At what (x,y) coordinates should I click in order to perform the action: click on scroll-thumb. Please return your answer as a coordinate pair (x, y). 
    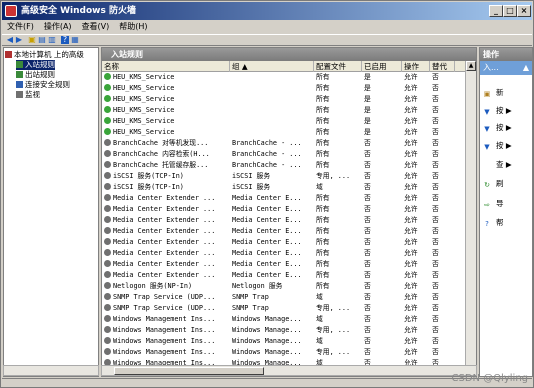
    Looking at the image, I should click on (189, 371).